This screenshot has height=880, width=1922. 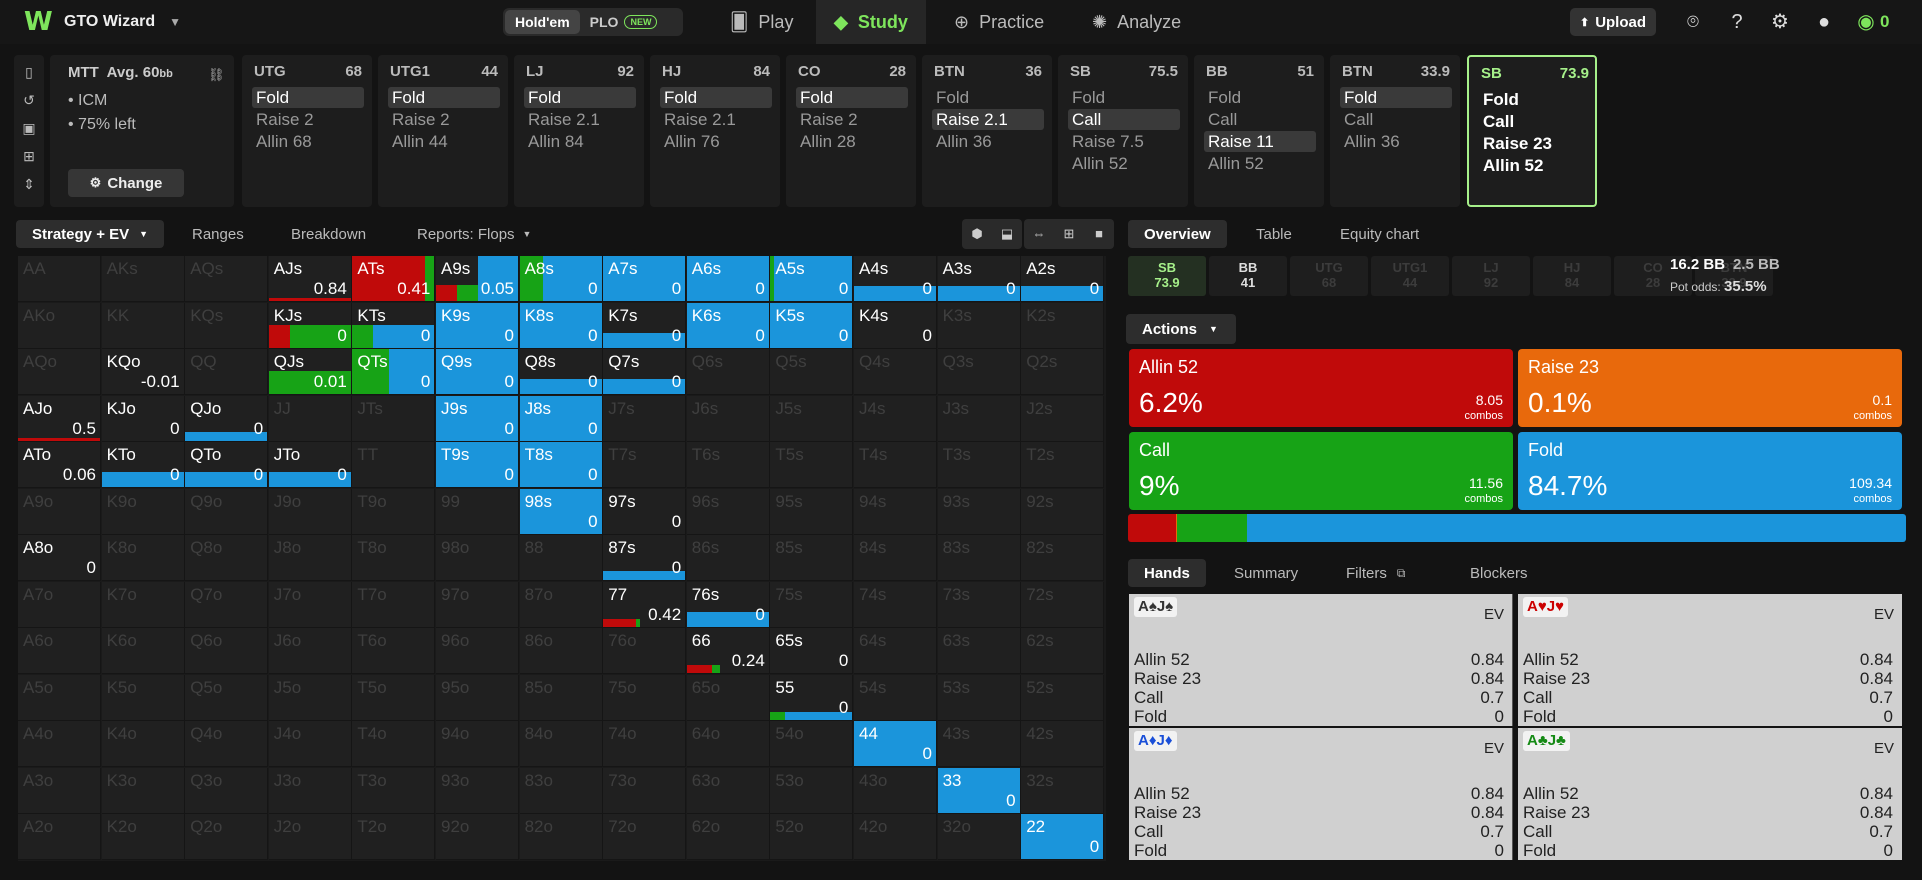 What do you see at coordinates (227, 279) in the screenshot?
I see `matrix-cell: AQs` at bounding box center [227, 279].